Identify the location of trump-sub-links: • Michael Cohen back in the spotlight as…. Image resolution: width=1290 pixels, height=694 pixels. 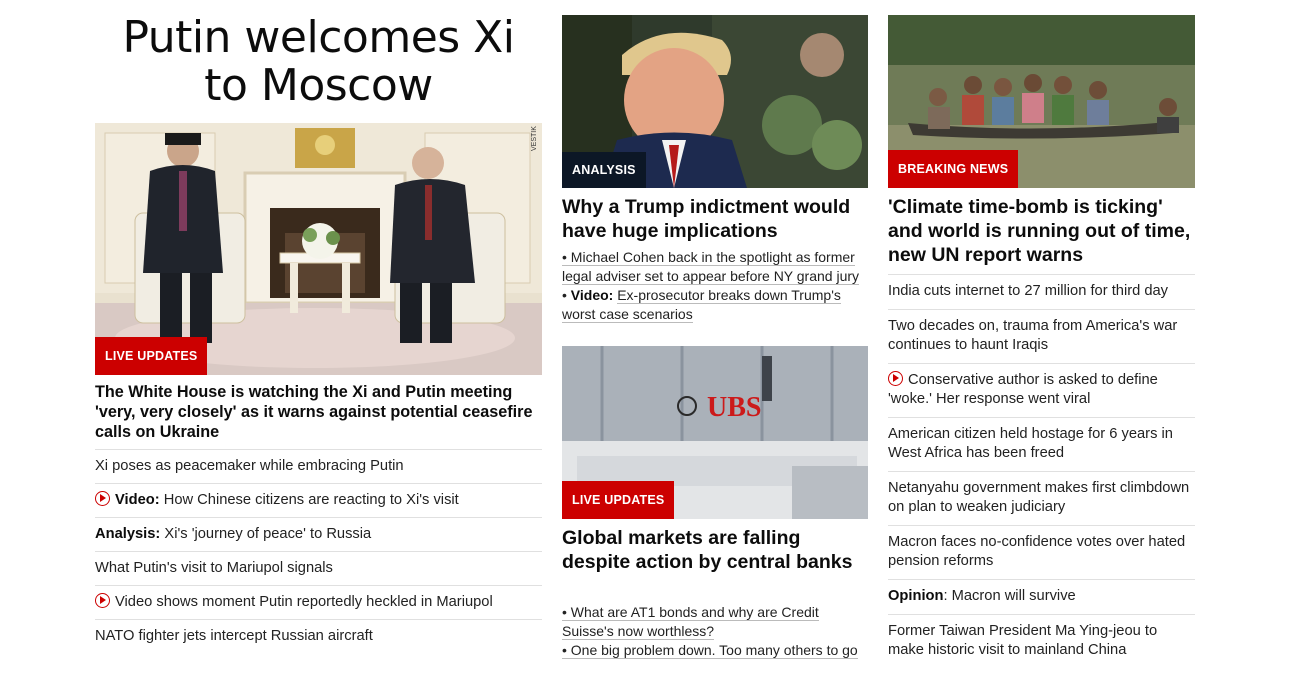
(715, 286).